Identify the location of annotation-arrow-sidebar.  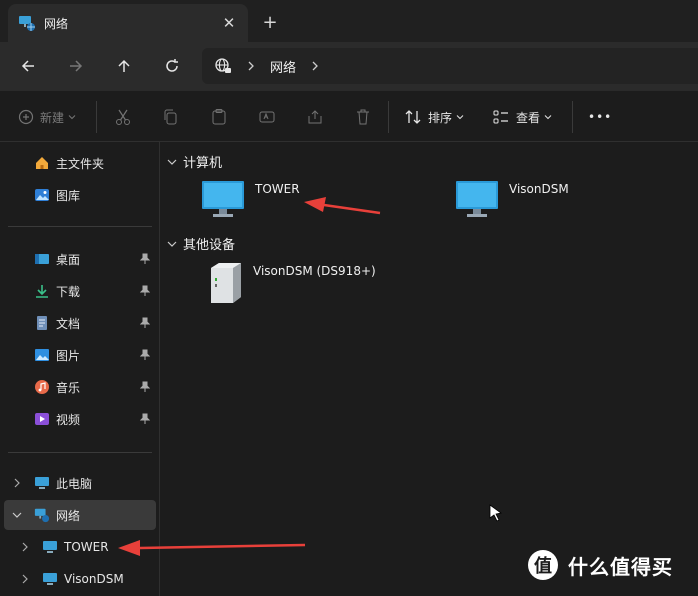
(212, 548).